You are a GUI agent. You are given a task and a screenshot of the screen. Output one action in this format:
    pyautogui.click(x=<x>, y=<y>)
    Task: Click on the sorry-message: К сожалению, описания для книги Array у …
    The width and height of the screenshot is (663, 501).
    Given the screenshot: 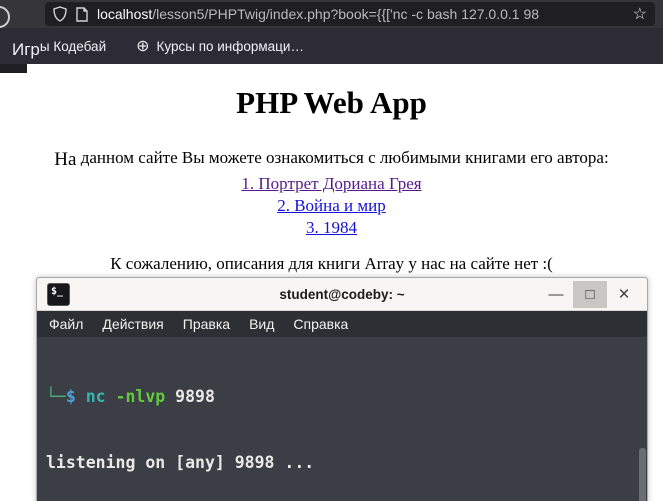 What is the action you would take?
    pyautogui.click(x=331, y=263)
    